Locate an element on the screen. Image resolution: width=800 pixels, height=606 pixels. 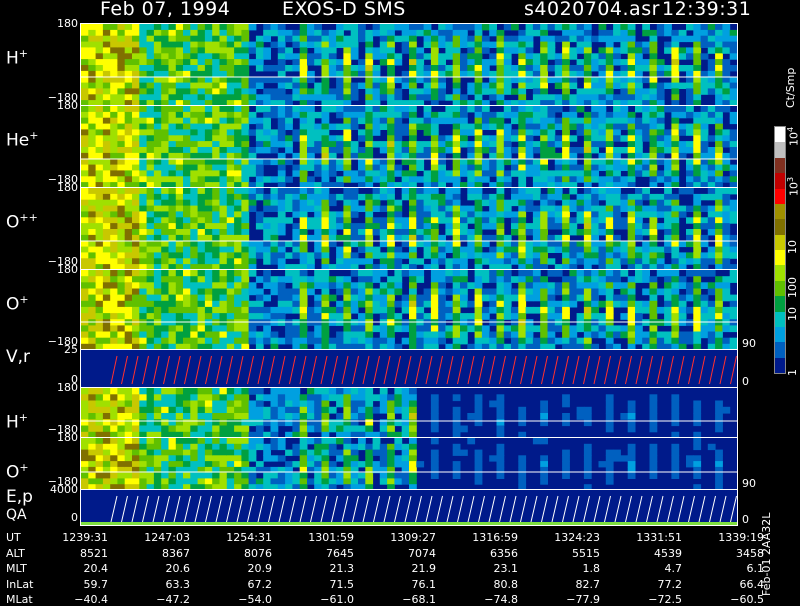
plot-date: Feb 07, 1994 is located at coordinates (165, 10).